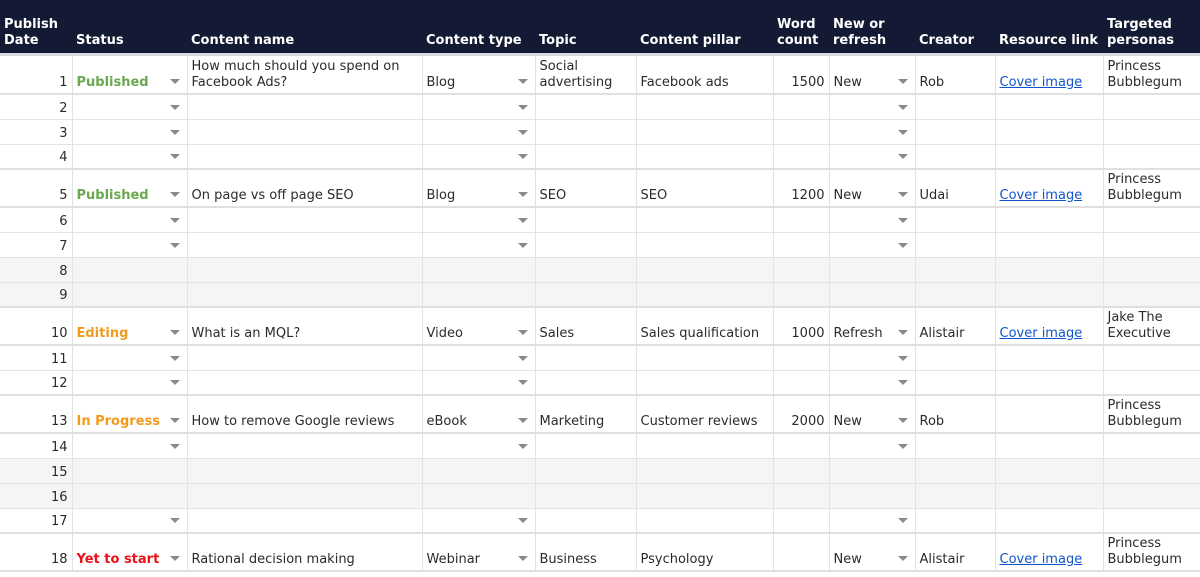  What do you see at coordinates (36, 188) in the screenshot?
I see `publish-date-cell: 5` at bounding box center [36, 188].